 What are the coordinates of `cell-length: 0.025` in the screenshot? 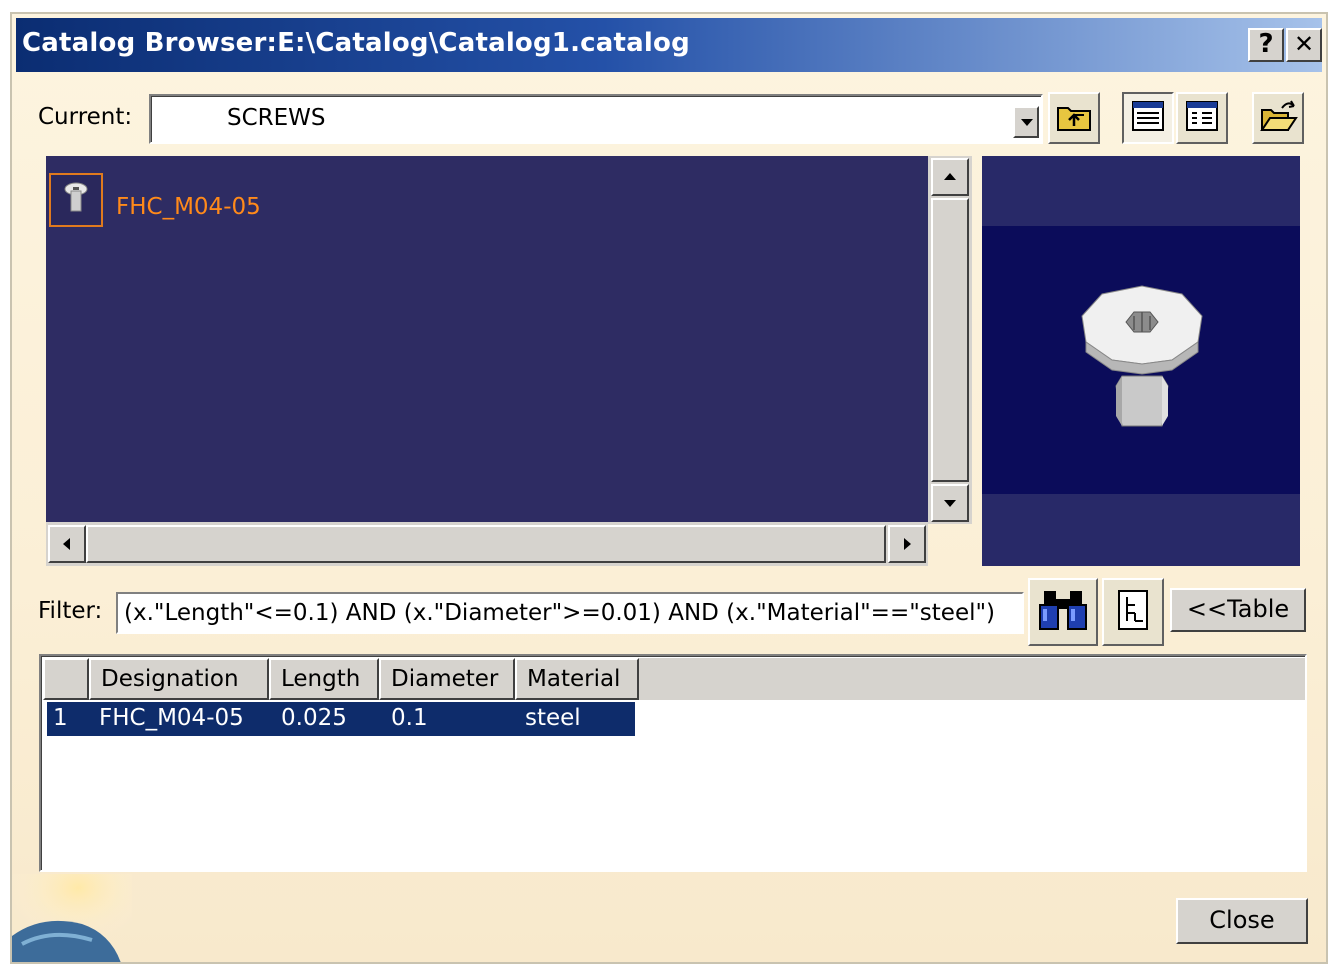 It's located at (314, 718).